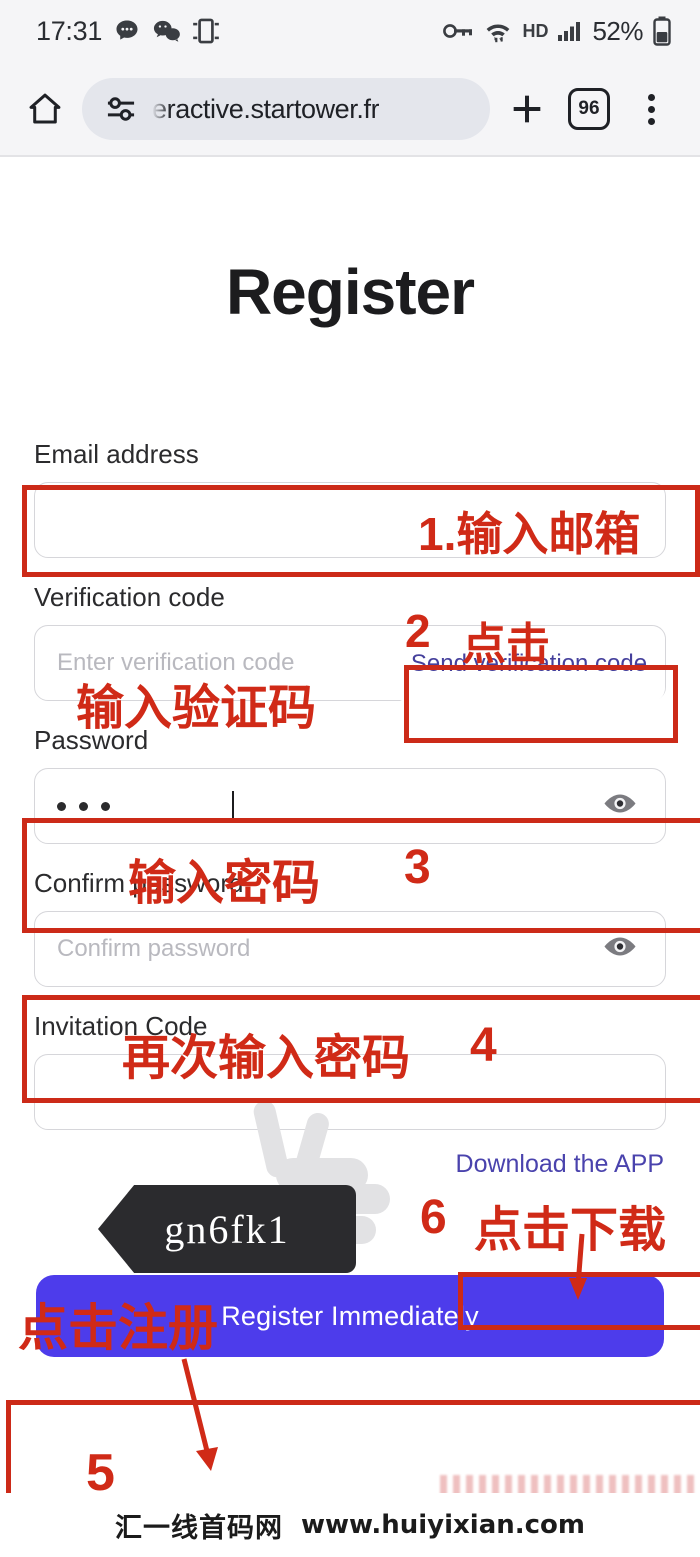 The image size is (700, 1557). What do you see at coordinates (116, 454) in the screenshot?
I see `email-label: Email address` at bounding box center [116, 454].